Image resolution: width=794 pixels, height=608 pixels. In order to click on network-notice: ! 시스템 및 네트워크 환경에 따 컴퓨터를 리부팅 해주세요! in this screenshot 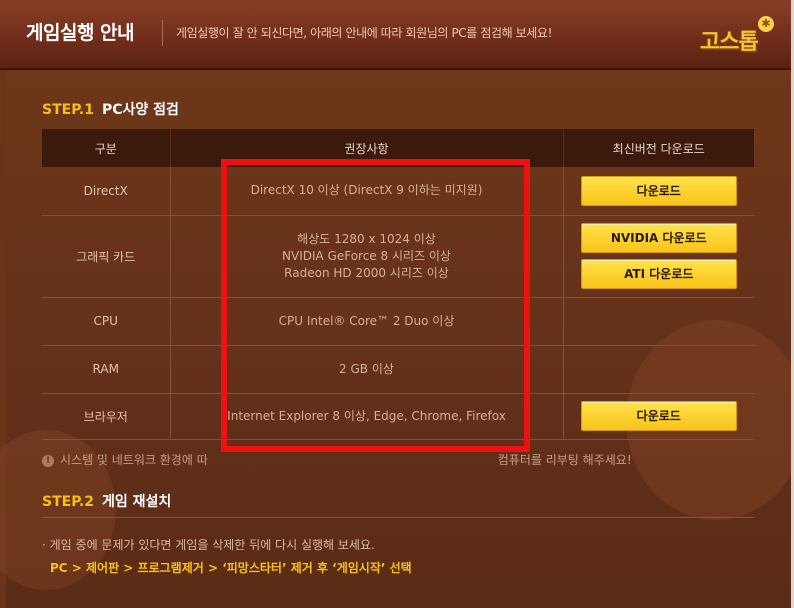, I will do `click(337, 459)`.